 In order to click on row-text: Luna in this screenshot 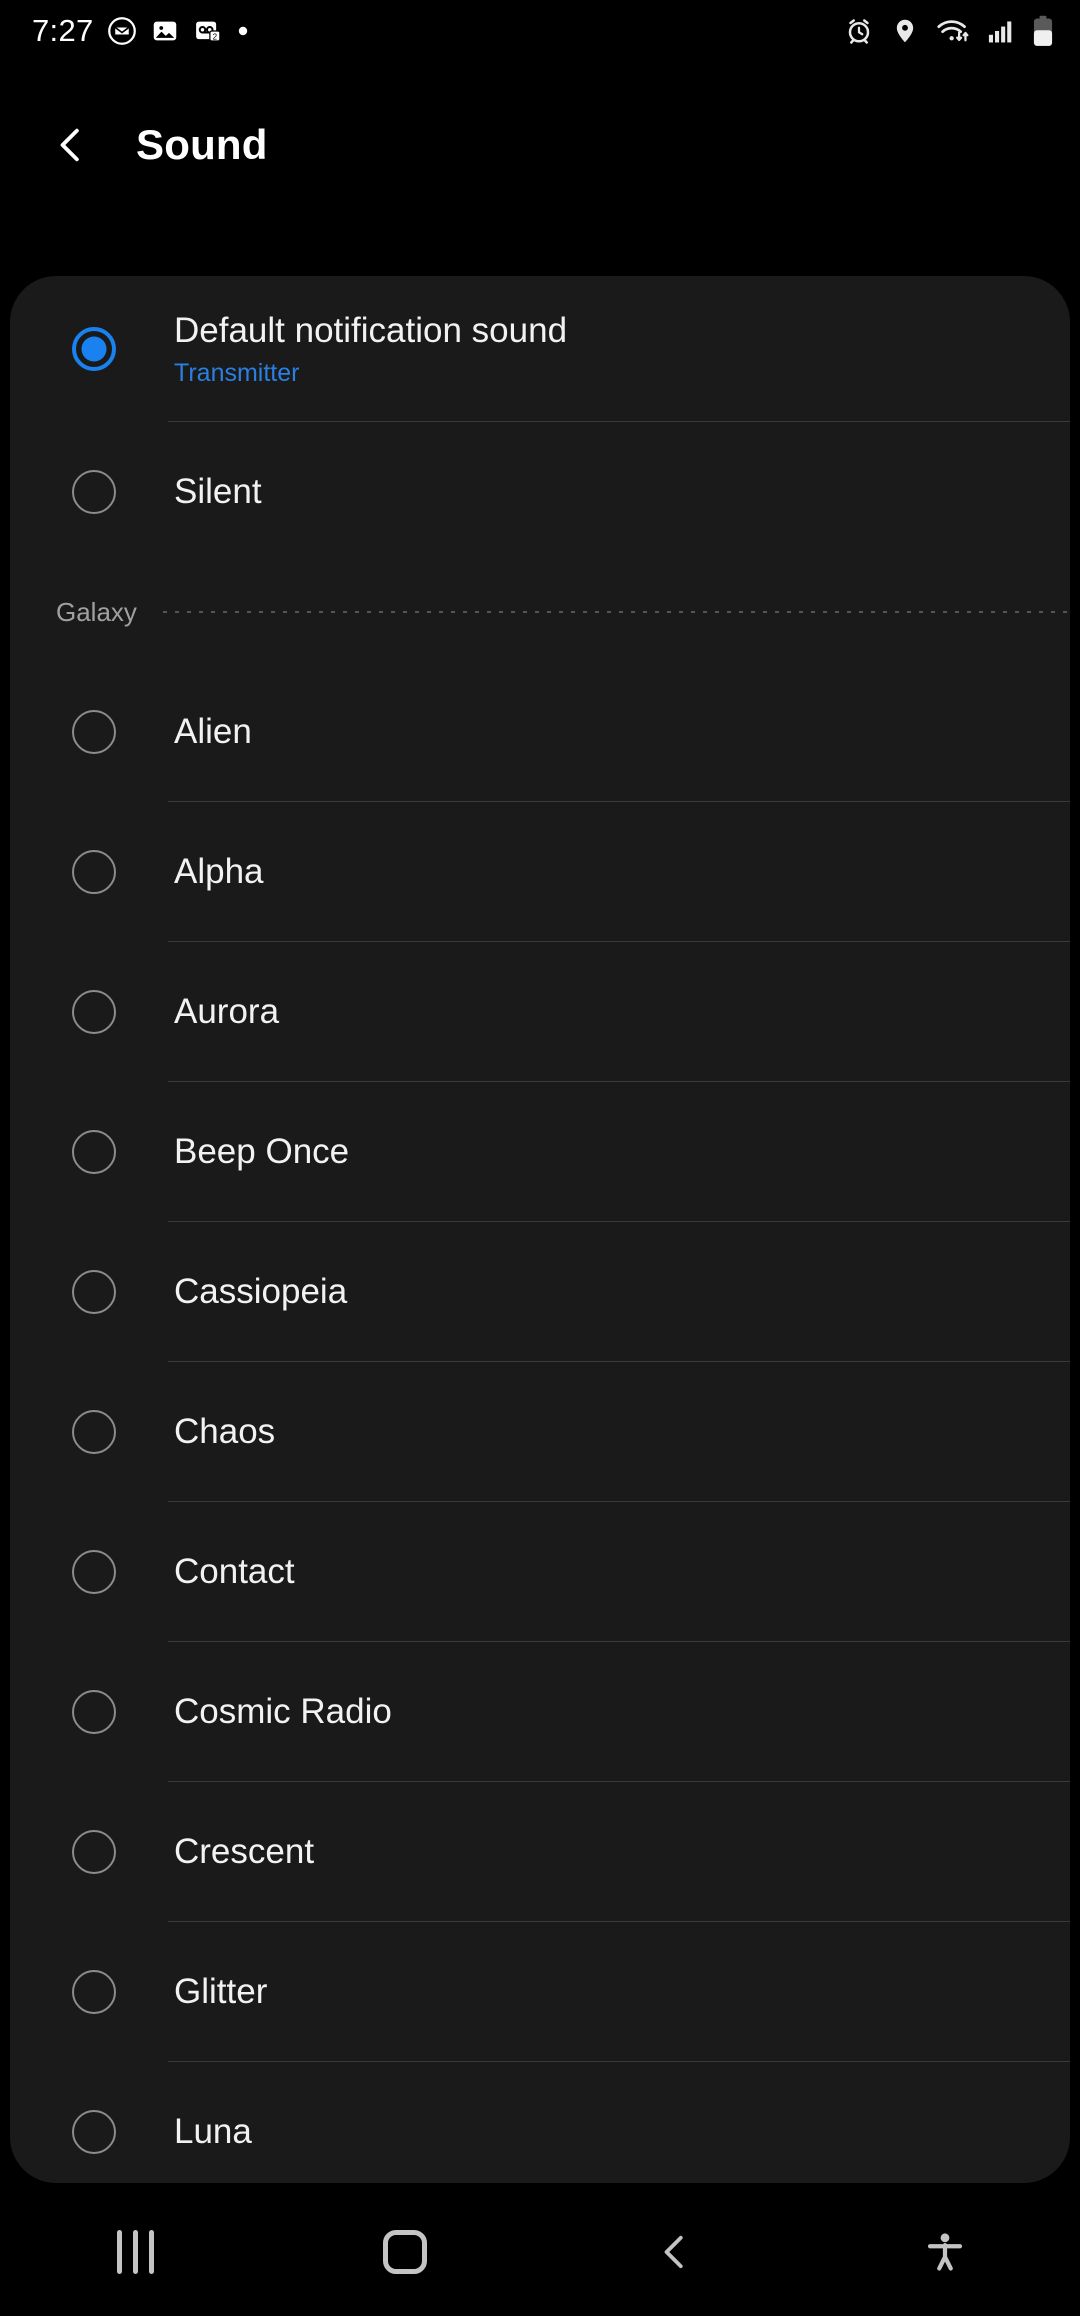, I will do `click(213, 2131)`.